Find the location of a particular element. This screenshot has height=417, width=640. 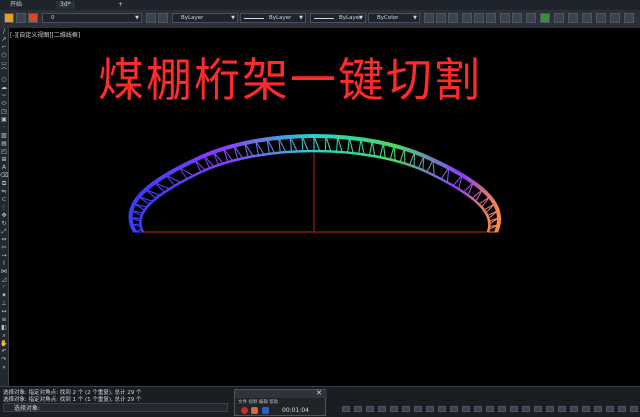

insert-tool-icon: ◳ is located at coordinates (4, 112).